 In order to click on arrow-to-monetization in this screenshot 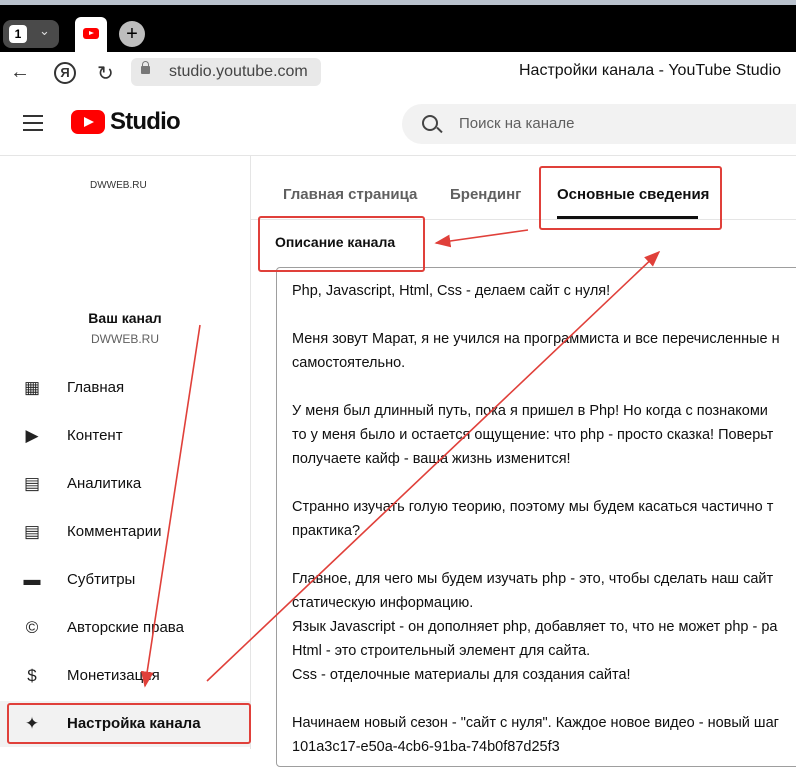, I will do `click(170, 506)`.